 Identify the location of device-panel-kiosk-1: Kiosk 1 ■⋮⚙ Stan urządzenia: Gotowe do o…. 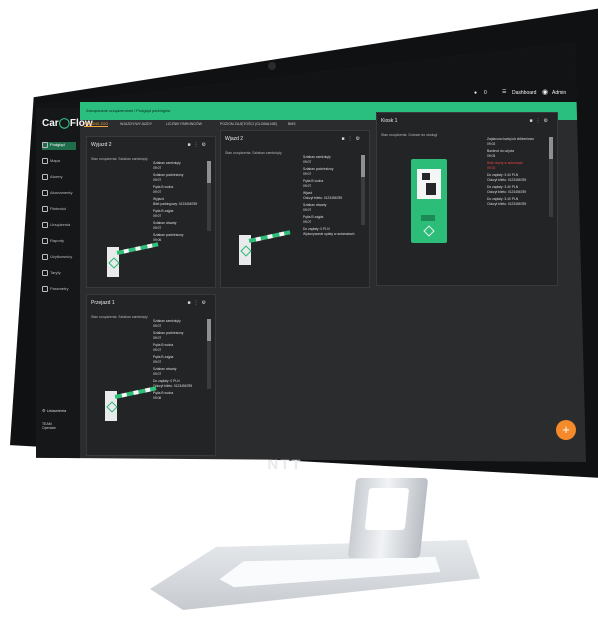
(467, 199).